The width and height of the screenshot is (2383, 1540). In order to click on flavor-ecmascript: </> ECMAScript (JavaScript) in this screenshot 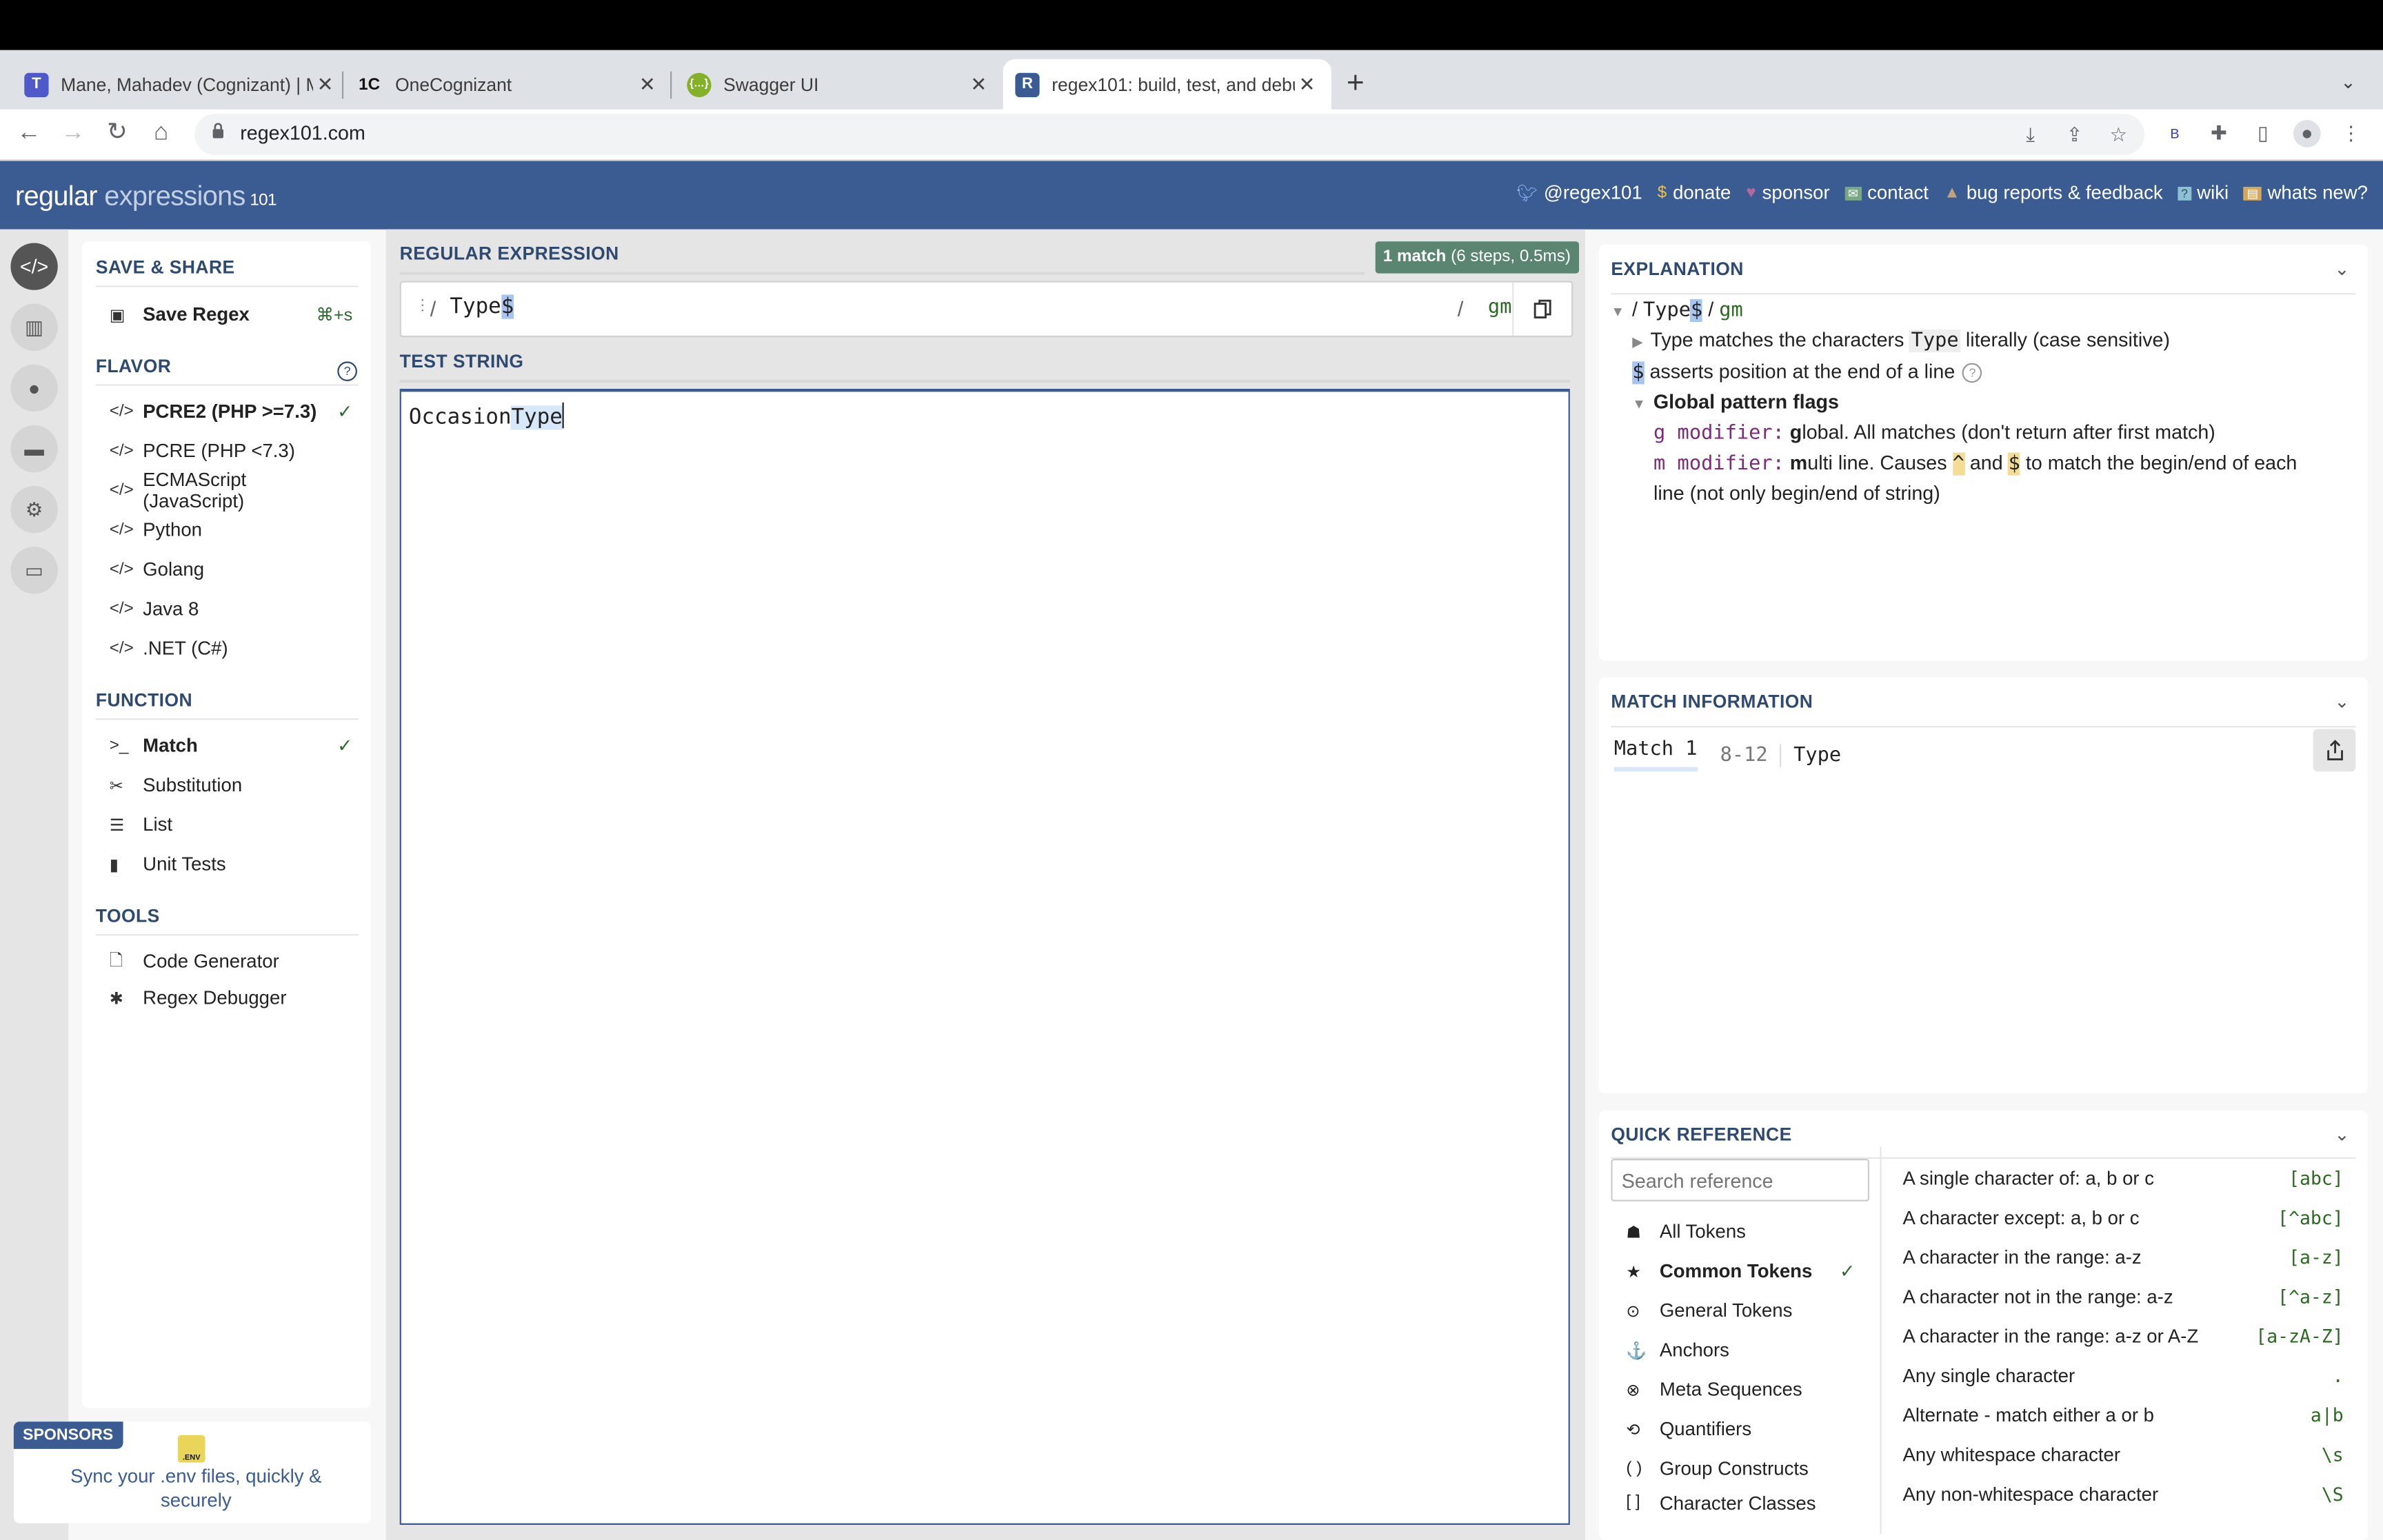, I will do `click(231, 491)`.